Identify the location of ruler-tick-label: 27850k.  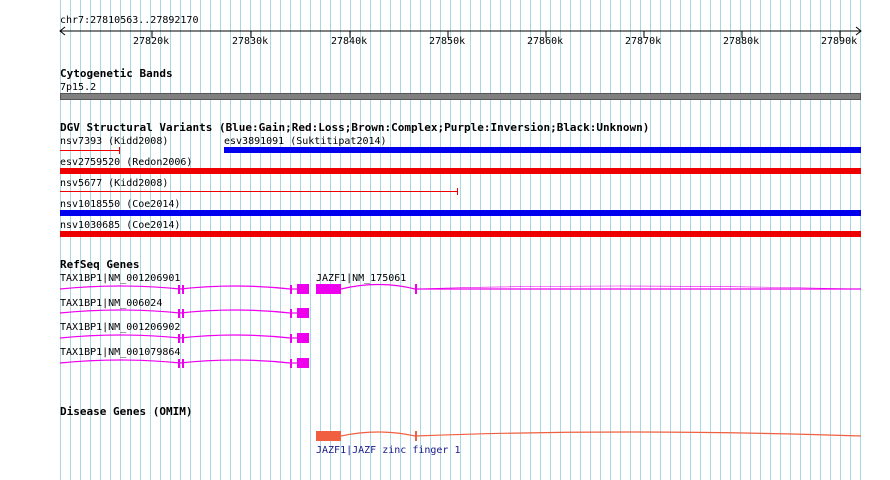
(447, 41).